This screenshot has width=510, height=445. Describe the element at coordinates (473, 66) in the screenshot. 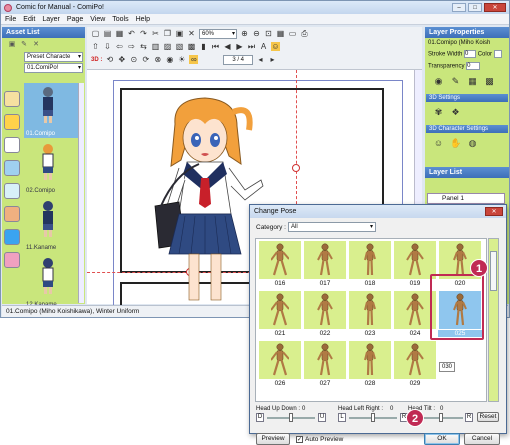

I see `transparency-input: 0` at that location.